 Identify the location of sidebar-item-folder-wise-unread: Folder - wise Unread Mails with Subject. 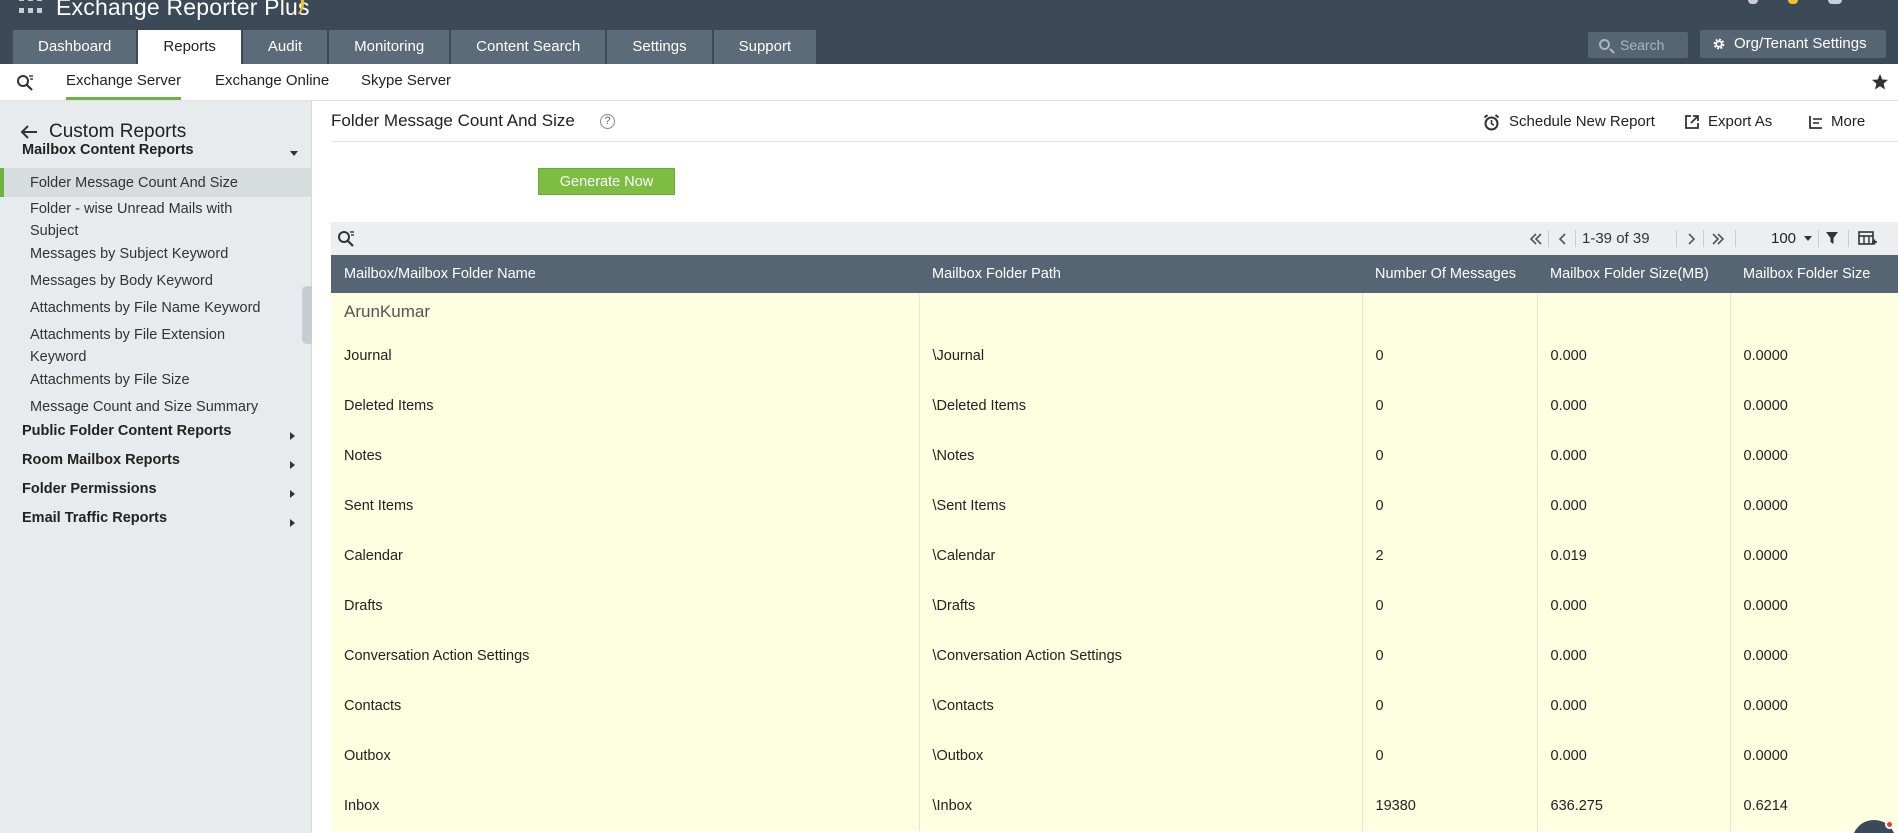
(155, 220).